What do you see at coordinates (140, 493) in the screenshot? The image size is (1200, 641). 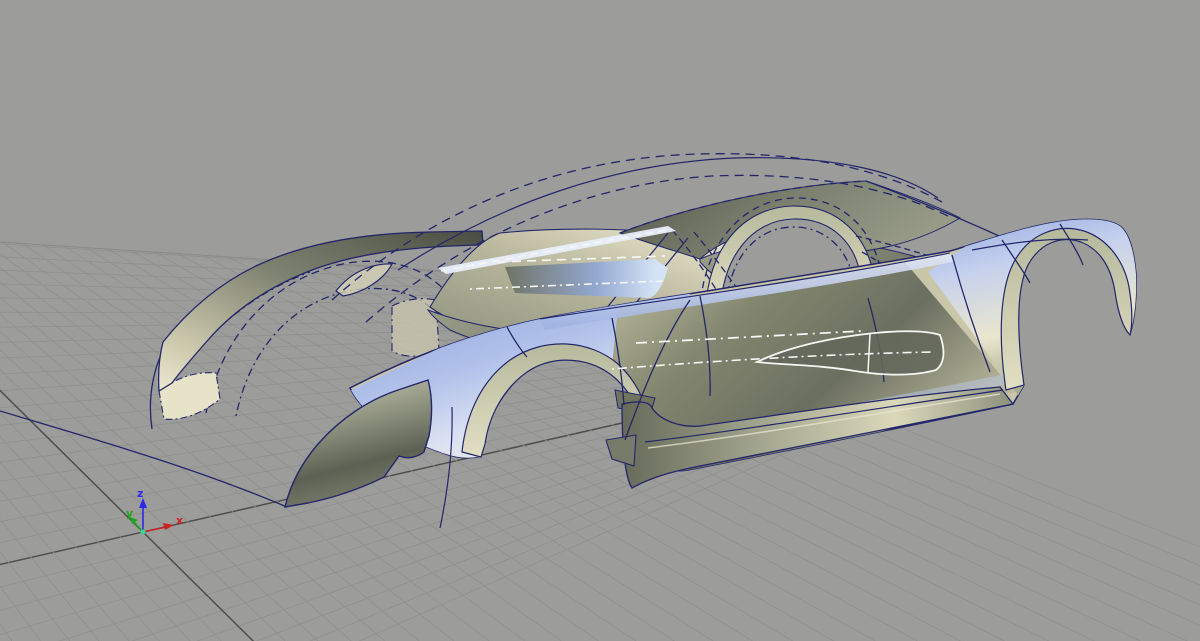 I see `z-axis-label: z` at bounding box center [140, 493].